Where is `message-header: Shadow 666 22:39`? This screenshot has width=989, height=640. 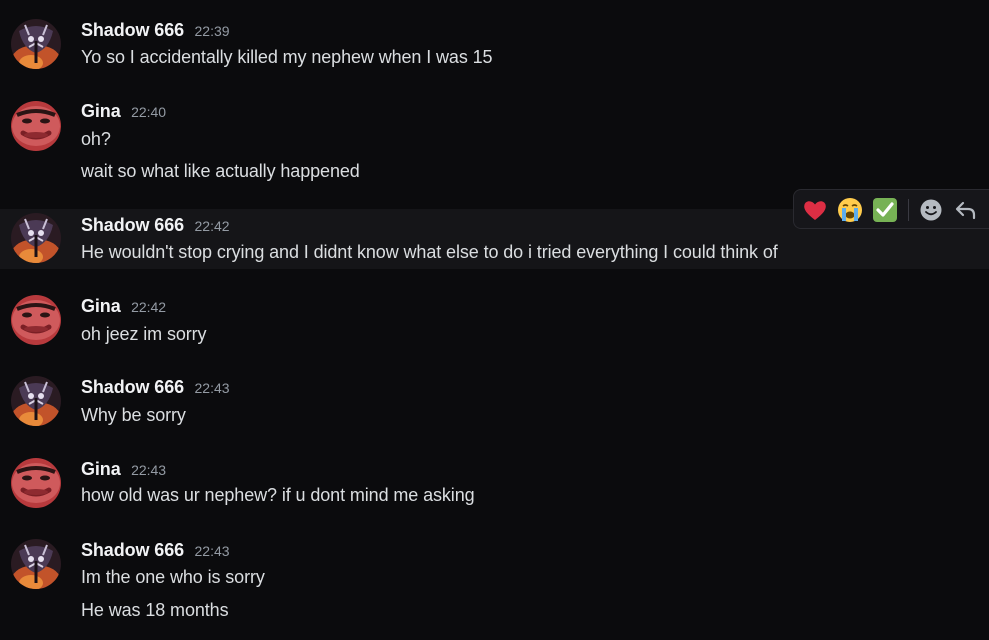 message-header: Shadow 666 22:39 is located at coordinates (155, 30).